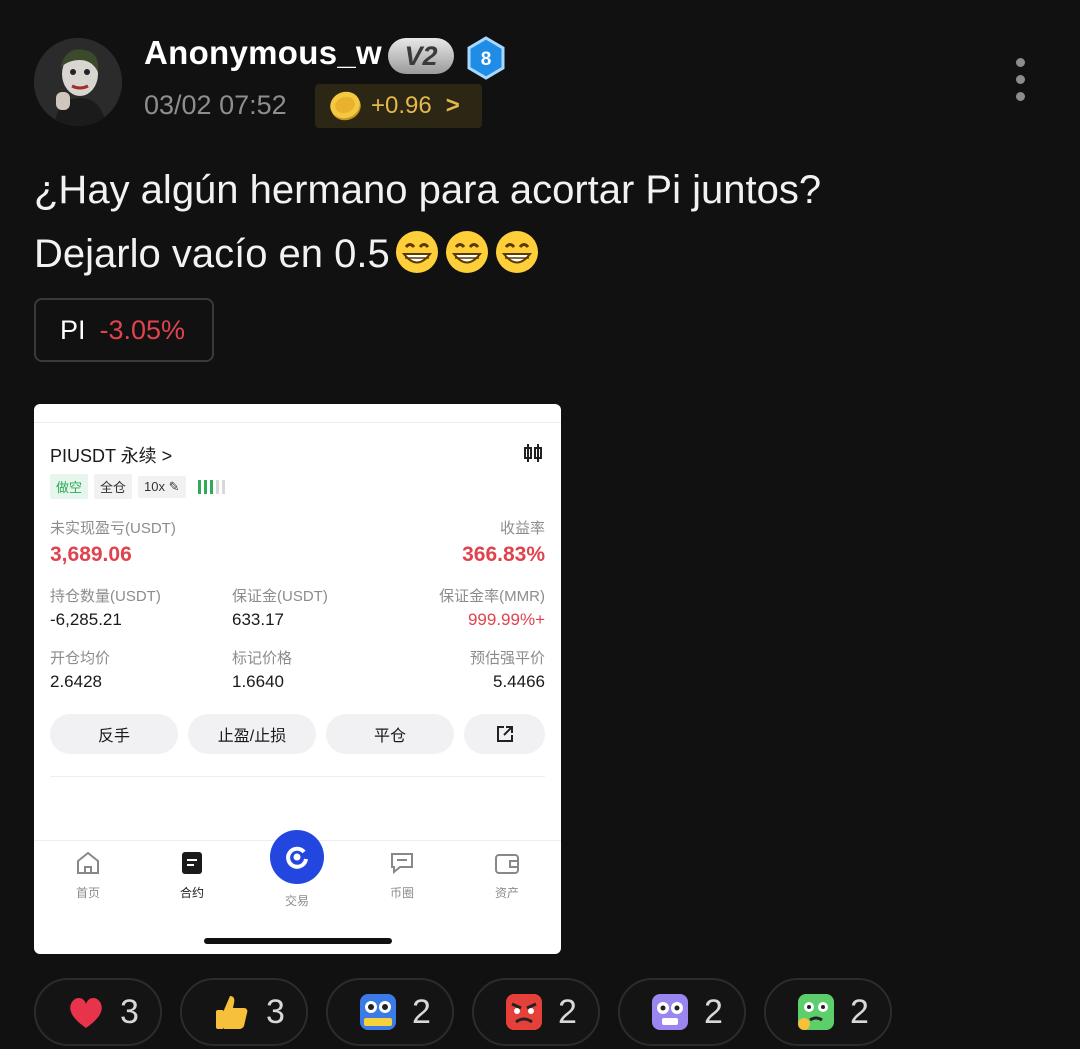 This screenshot has height=1049, width=1080. I want to click on chip-leverage-label: 10x, so click(154, 486).